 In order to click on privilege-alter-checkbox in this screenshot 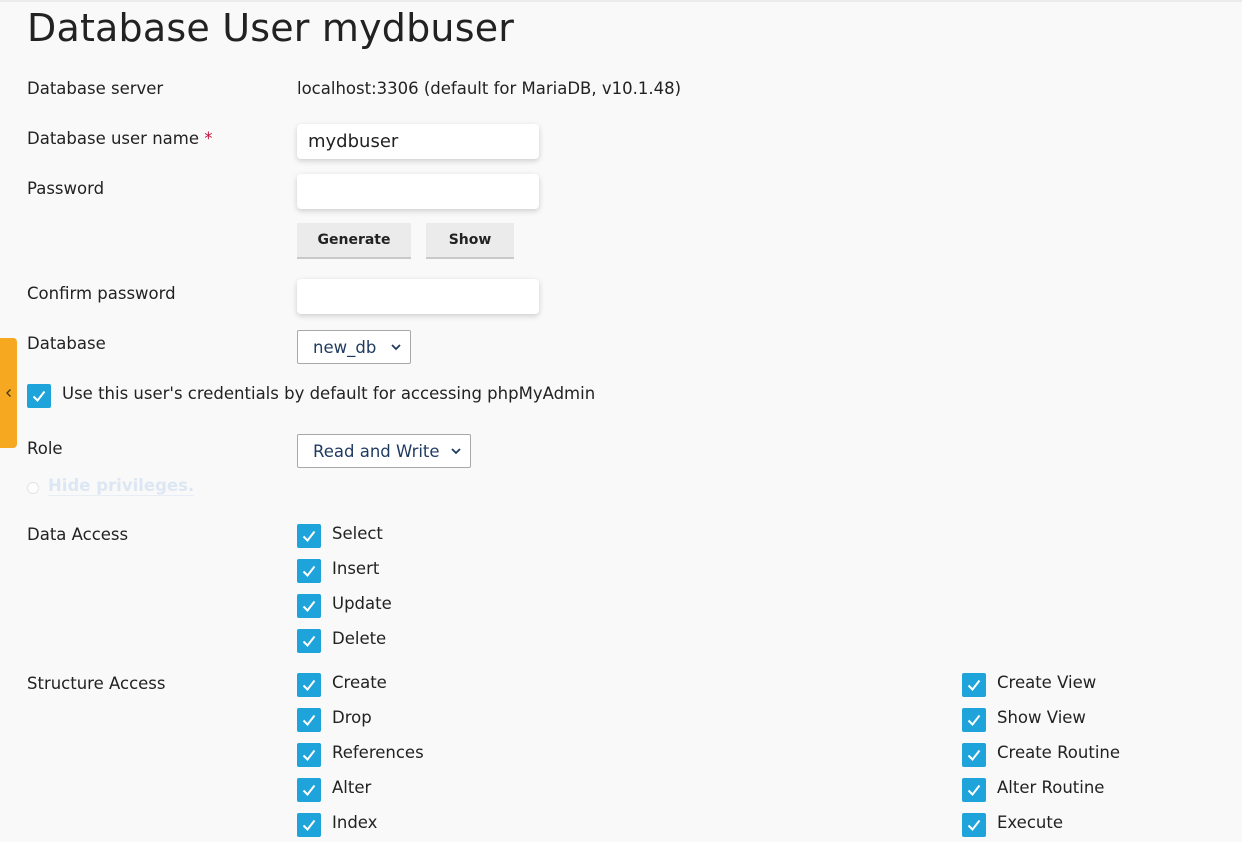, I will do `click(309, 790)`.